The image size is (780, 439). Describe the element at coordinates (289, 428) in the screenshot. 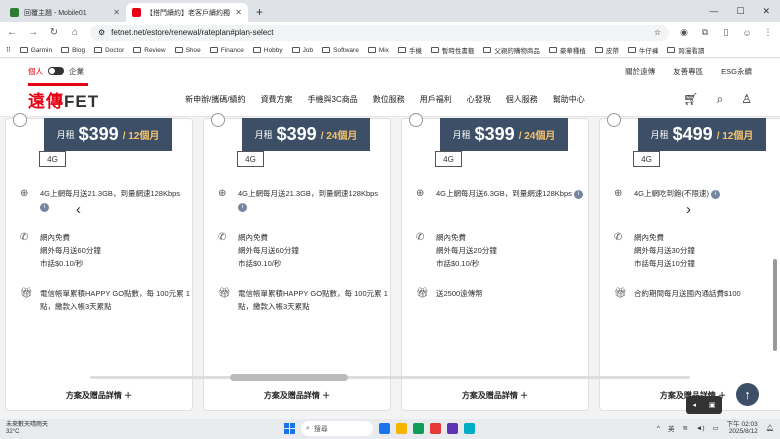

I see `start-icon` at that location.